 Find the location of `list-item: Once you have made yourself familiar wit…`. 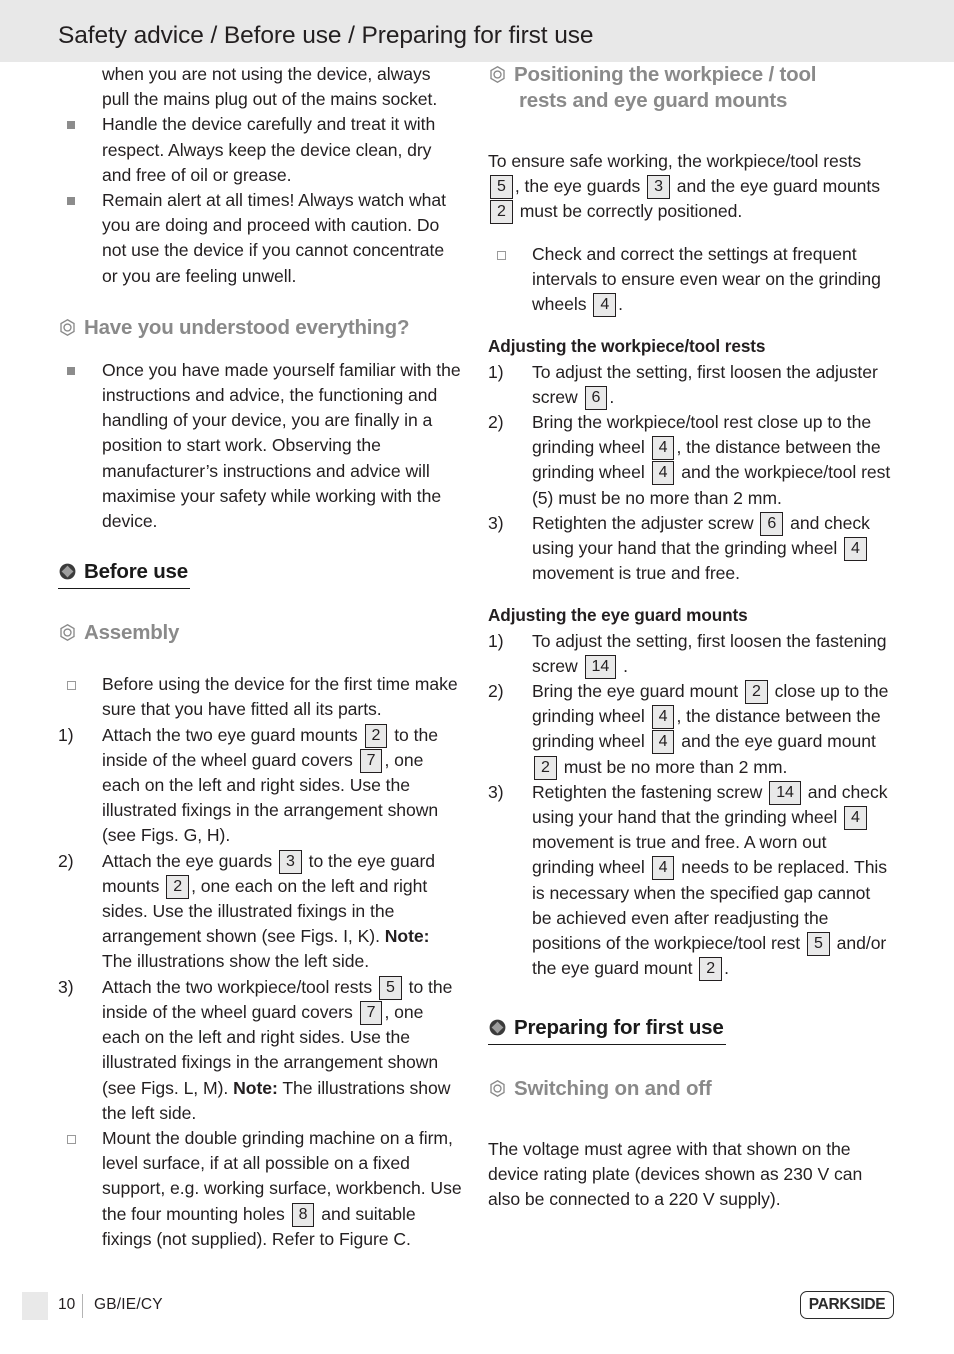

list-item: Once you have made yourself familiar wit… is located at coordinates (260, 446).